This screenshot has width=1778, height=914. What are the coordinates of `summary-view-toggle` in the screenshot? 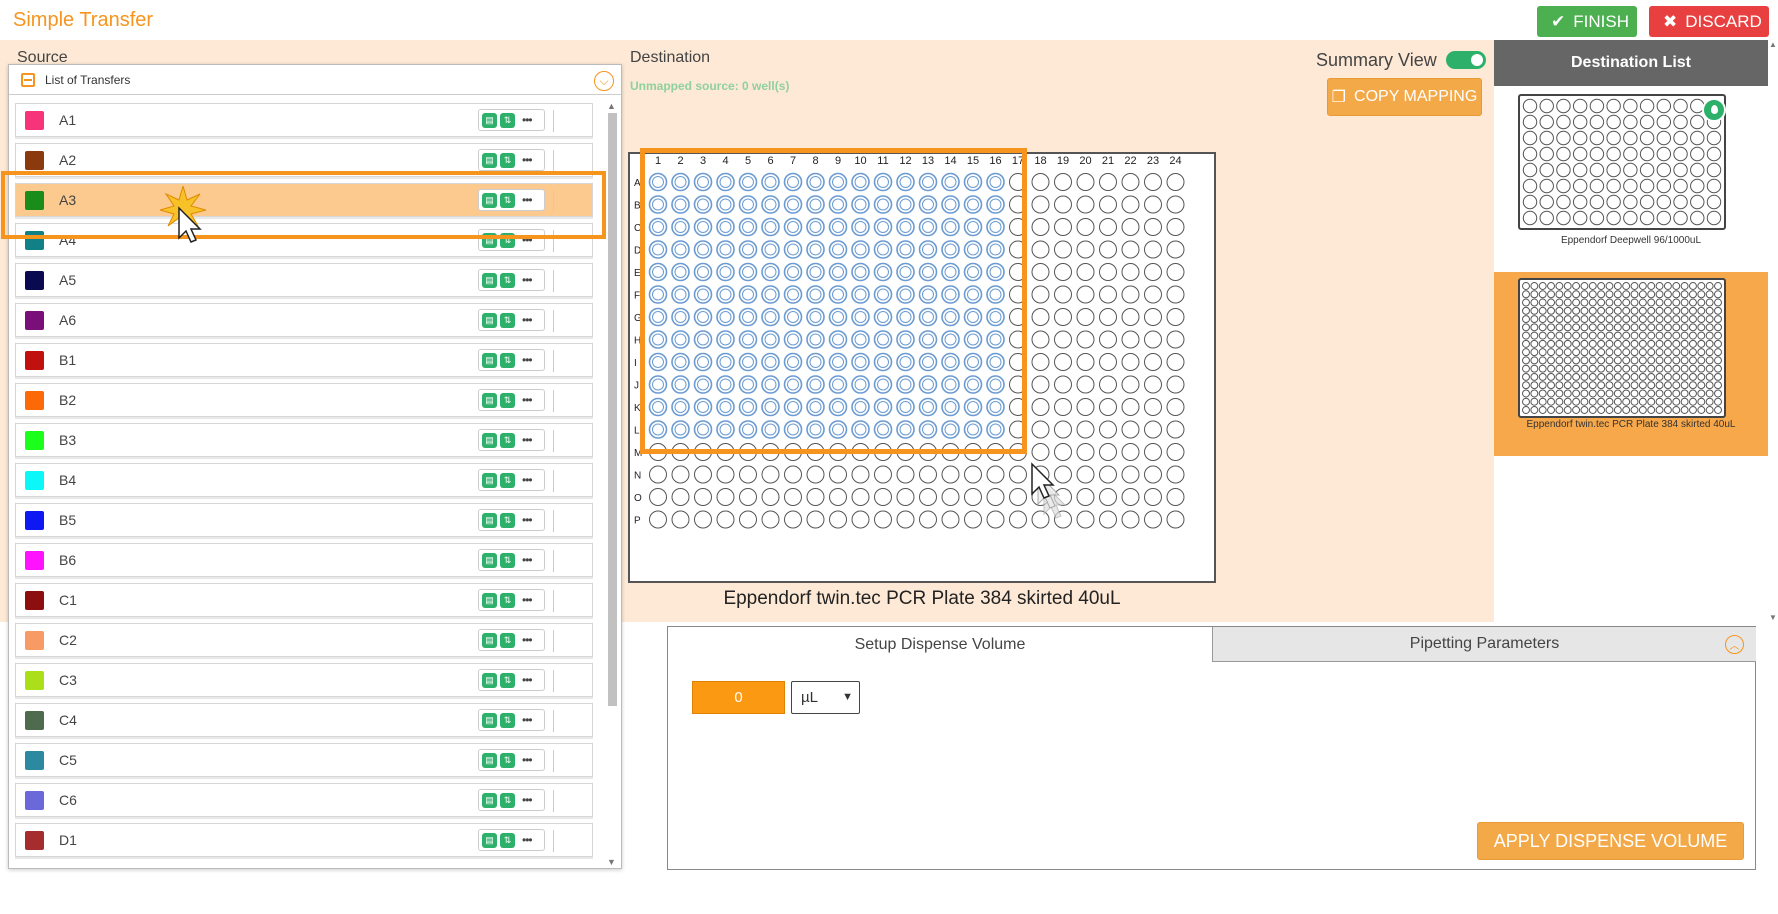 It's located at (1466, 60).